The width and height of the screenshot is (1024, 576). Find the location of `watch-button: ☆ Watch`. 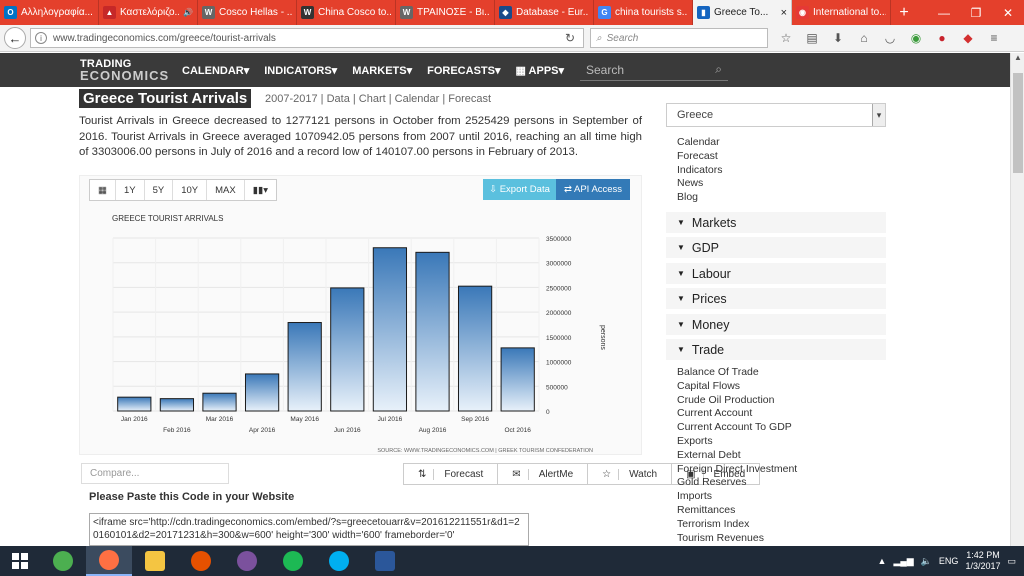

watch-button: ☆ Watch is located at coordinates (630, 474).